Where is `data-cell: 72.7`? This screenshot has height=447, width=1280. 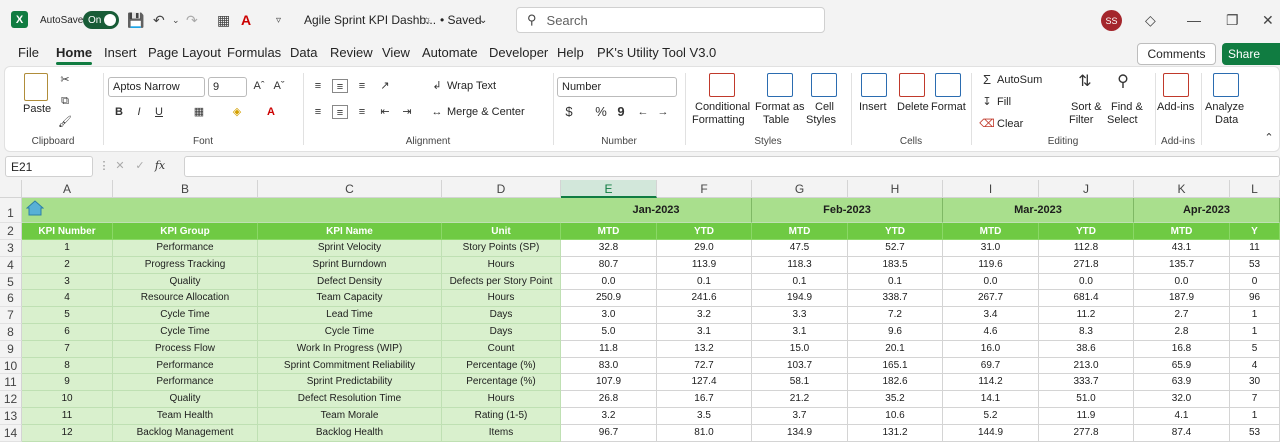
data-cell: 72.7 is located at coordinates (704, 366).